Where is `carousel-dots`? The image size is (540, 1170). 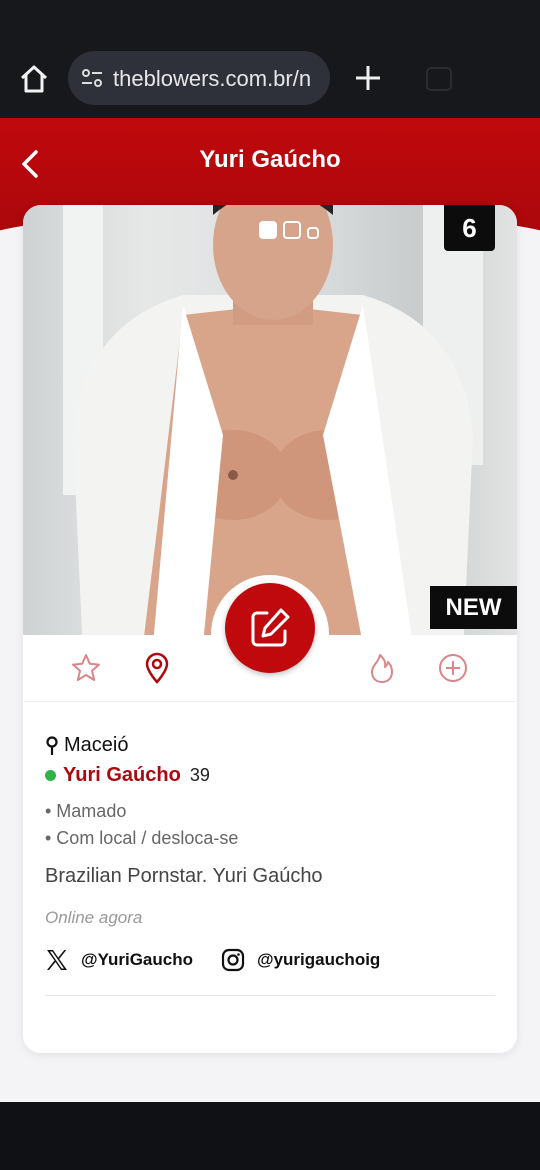
carousel-dots is located at coordinates (292, 231).